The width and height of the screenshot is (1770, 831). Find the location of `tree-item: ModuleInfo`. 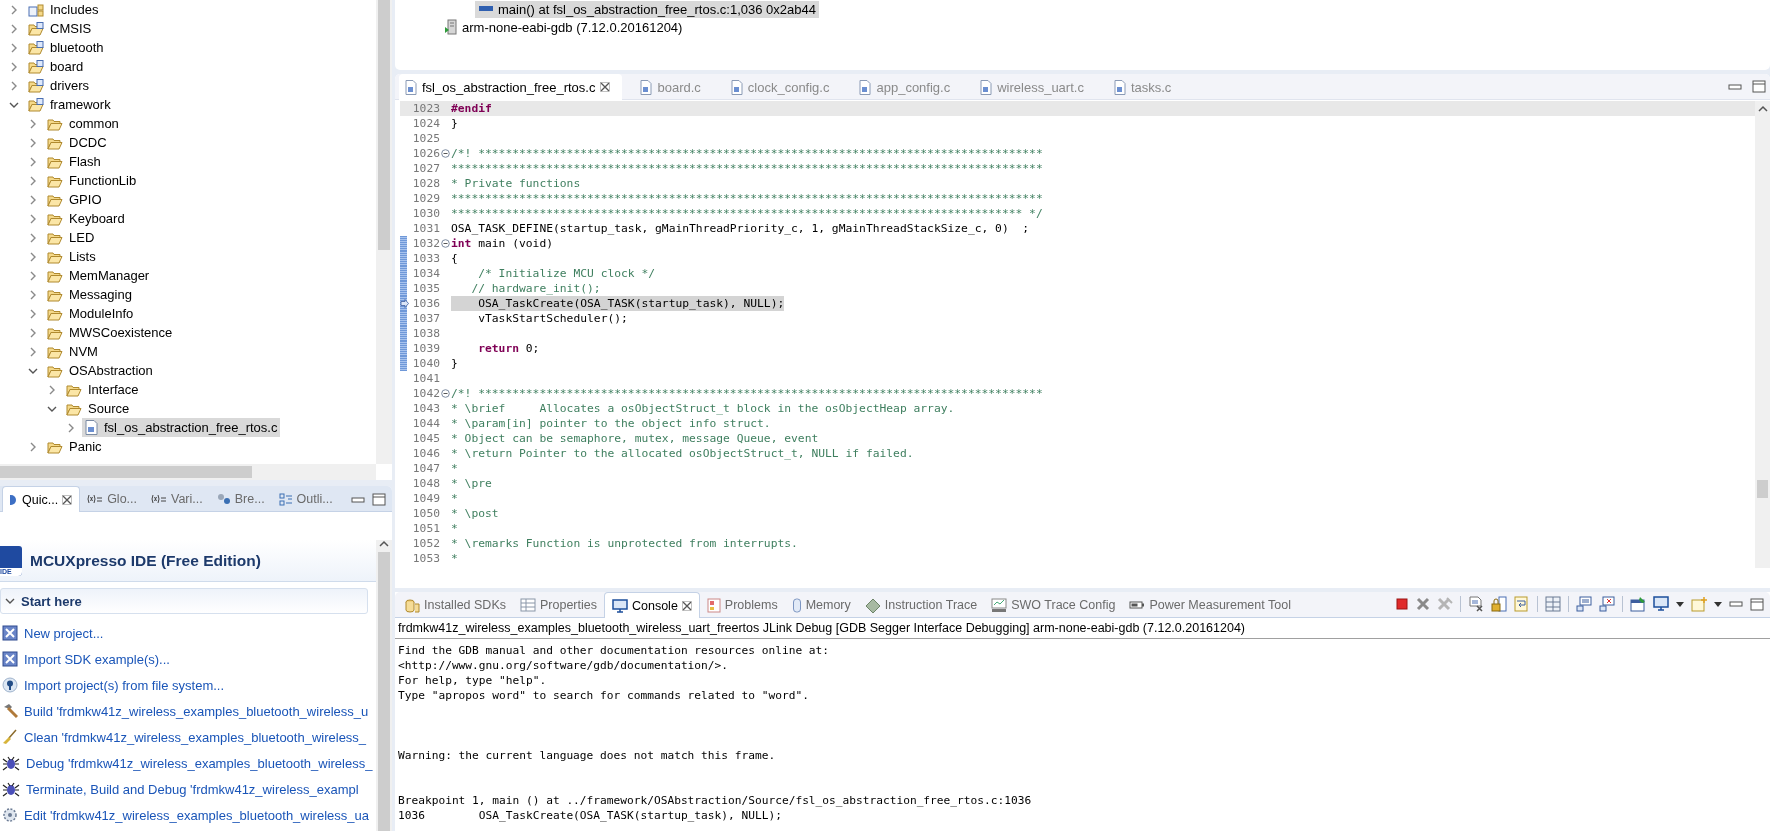

tree-item: ModuleInfo is located at coordinates (90, 313).